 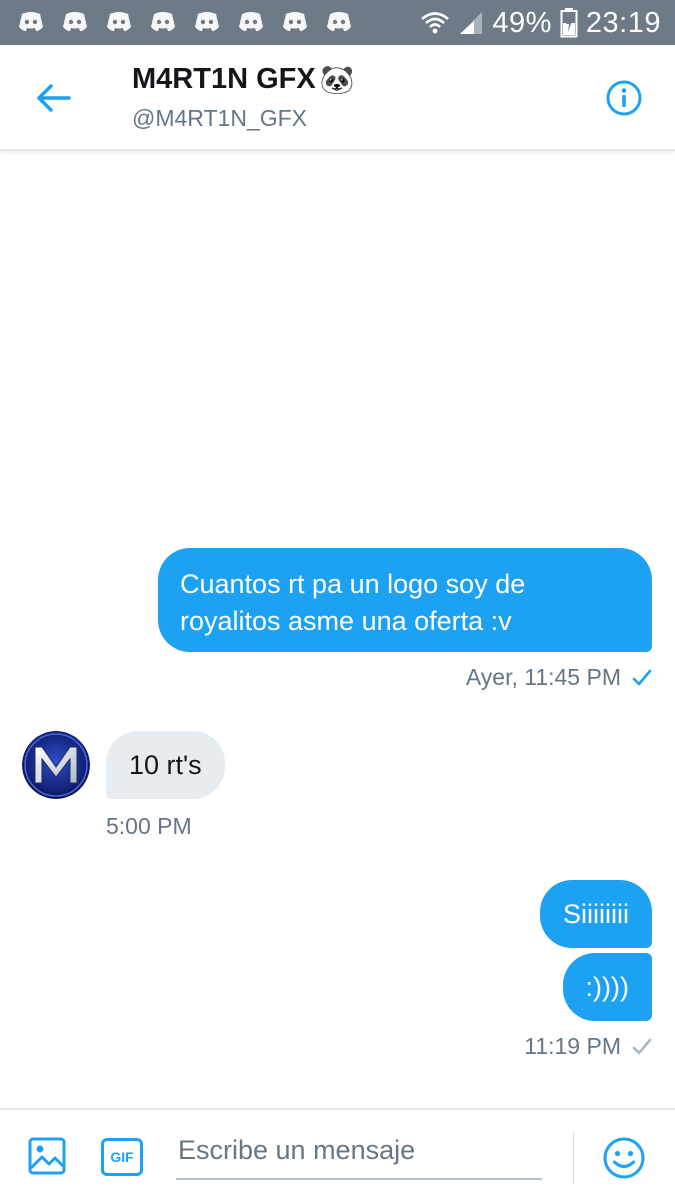 I want to click on contact-name: M4RT1N GFX 🐼, so click(x=243, y=79).